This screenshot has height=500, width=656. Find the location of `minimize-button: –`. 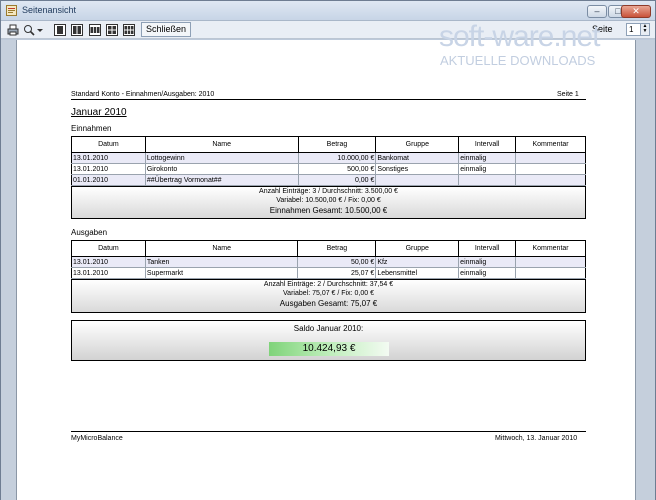

minimize-button: – is located at coordinates (597, 11).